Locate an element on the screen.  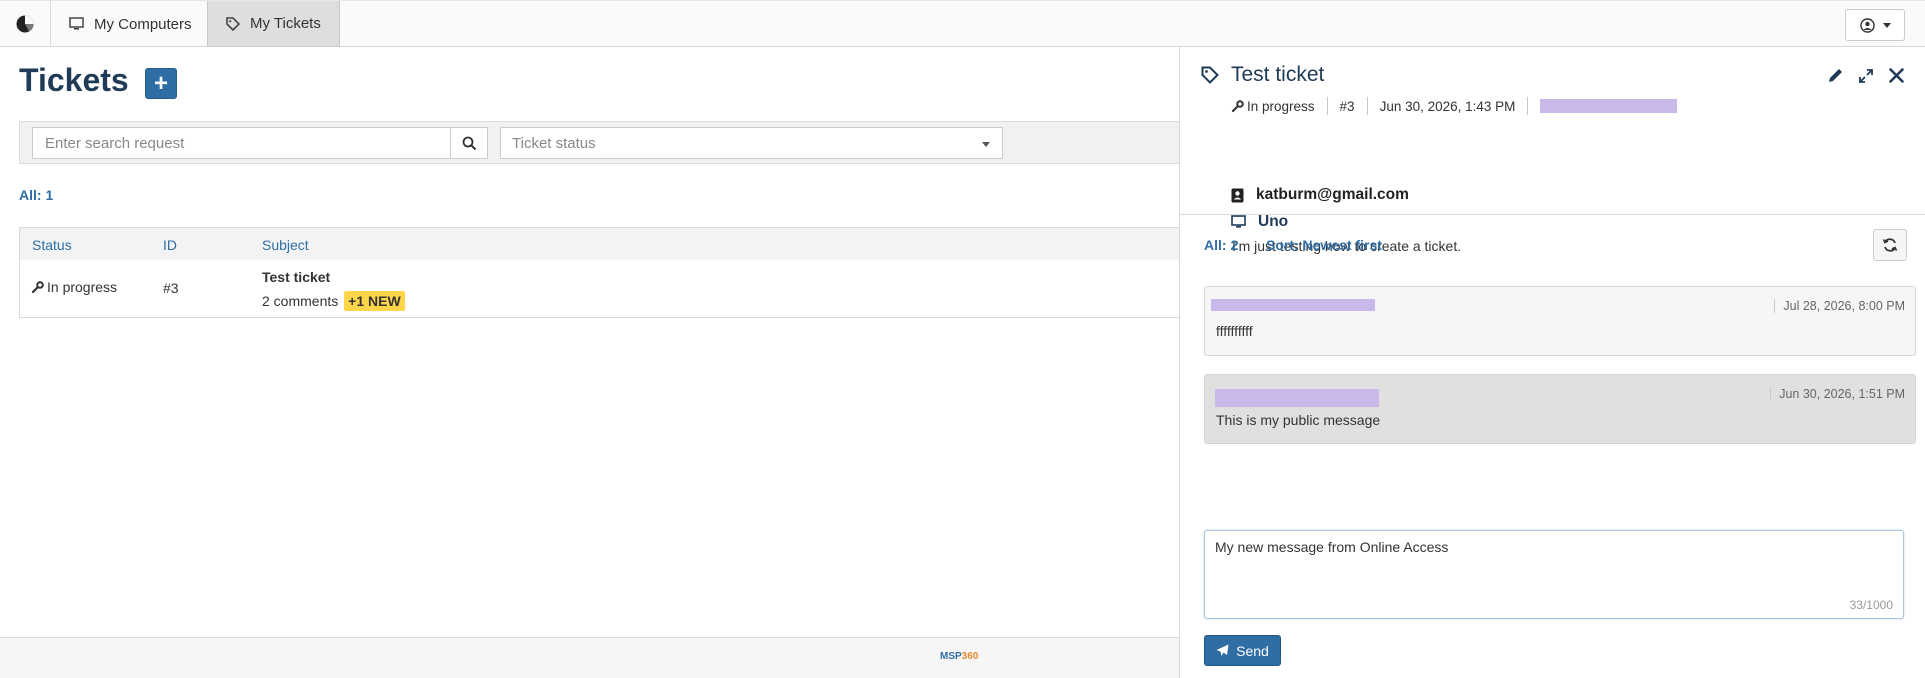
column-id: ID is located at coordinates (170, 245).